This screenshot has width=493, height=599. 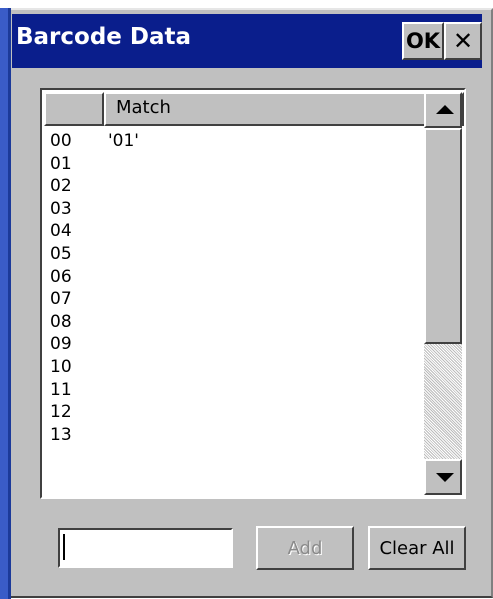 I want to click on clear-all-button: Clear All, so click(x=417, y=548).